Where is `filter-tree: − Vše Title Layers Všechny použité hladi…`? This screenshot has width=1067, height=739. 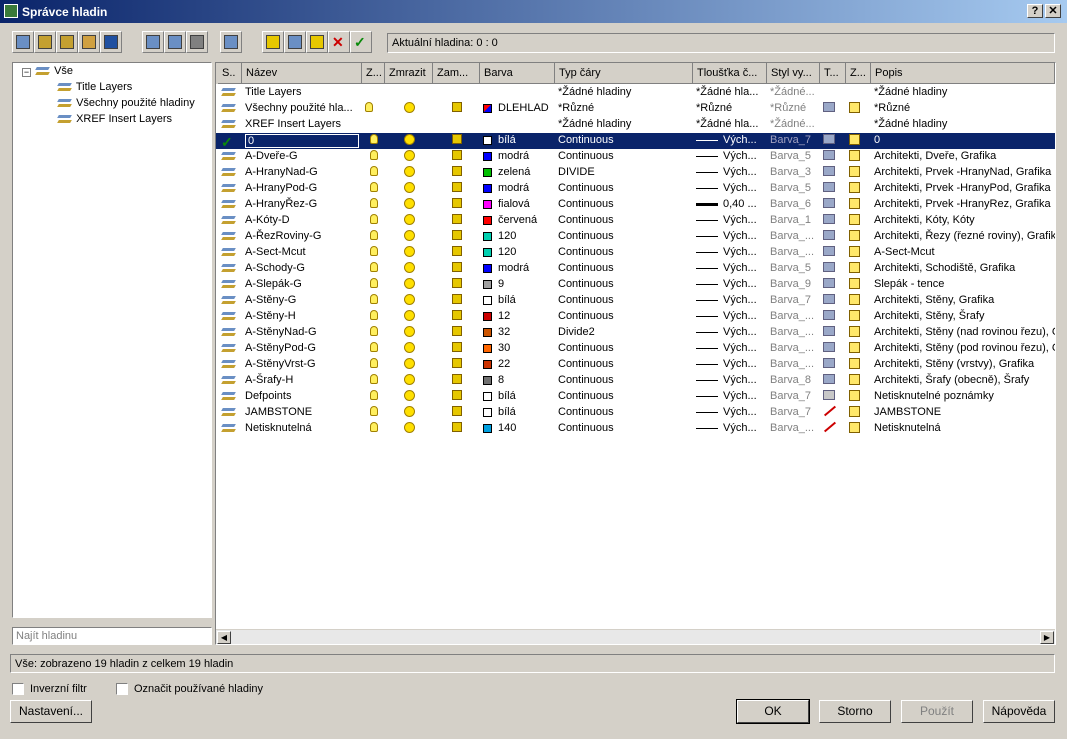
filter-tree: − Vše Title Layers Všechny použité hladi… is located at coordinates (112, 340).